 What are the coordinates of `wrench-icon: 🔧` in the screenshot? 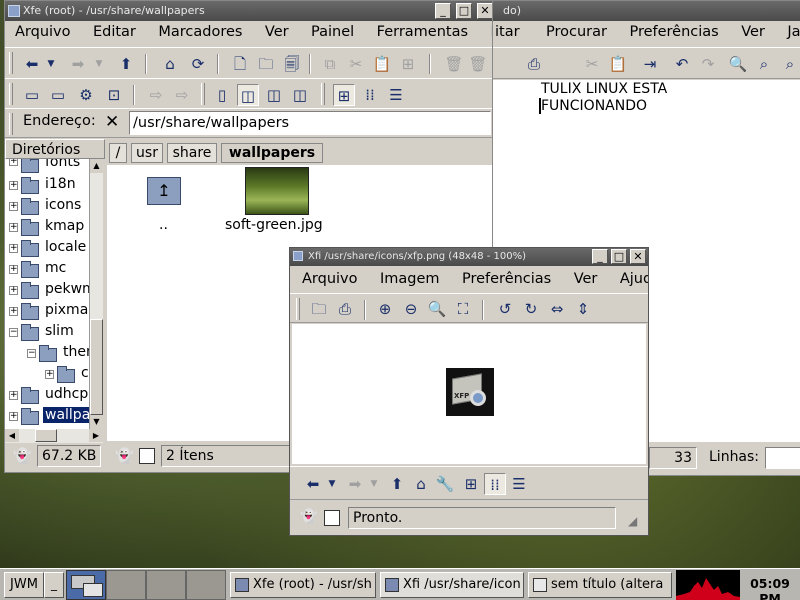 It's located at (445, 484).